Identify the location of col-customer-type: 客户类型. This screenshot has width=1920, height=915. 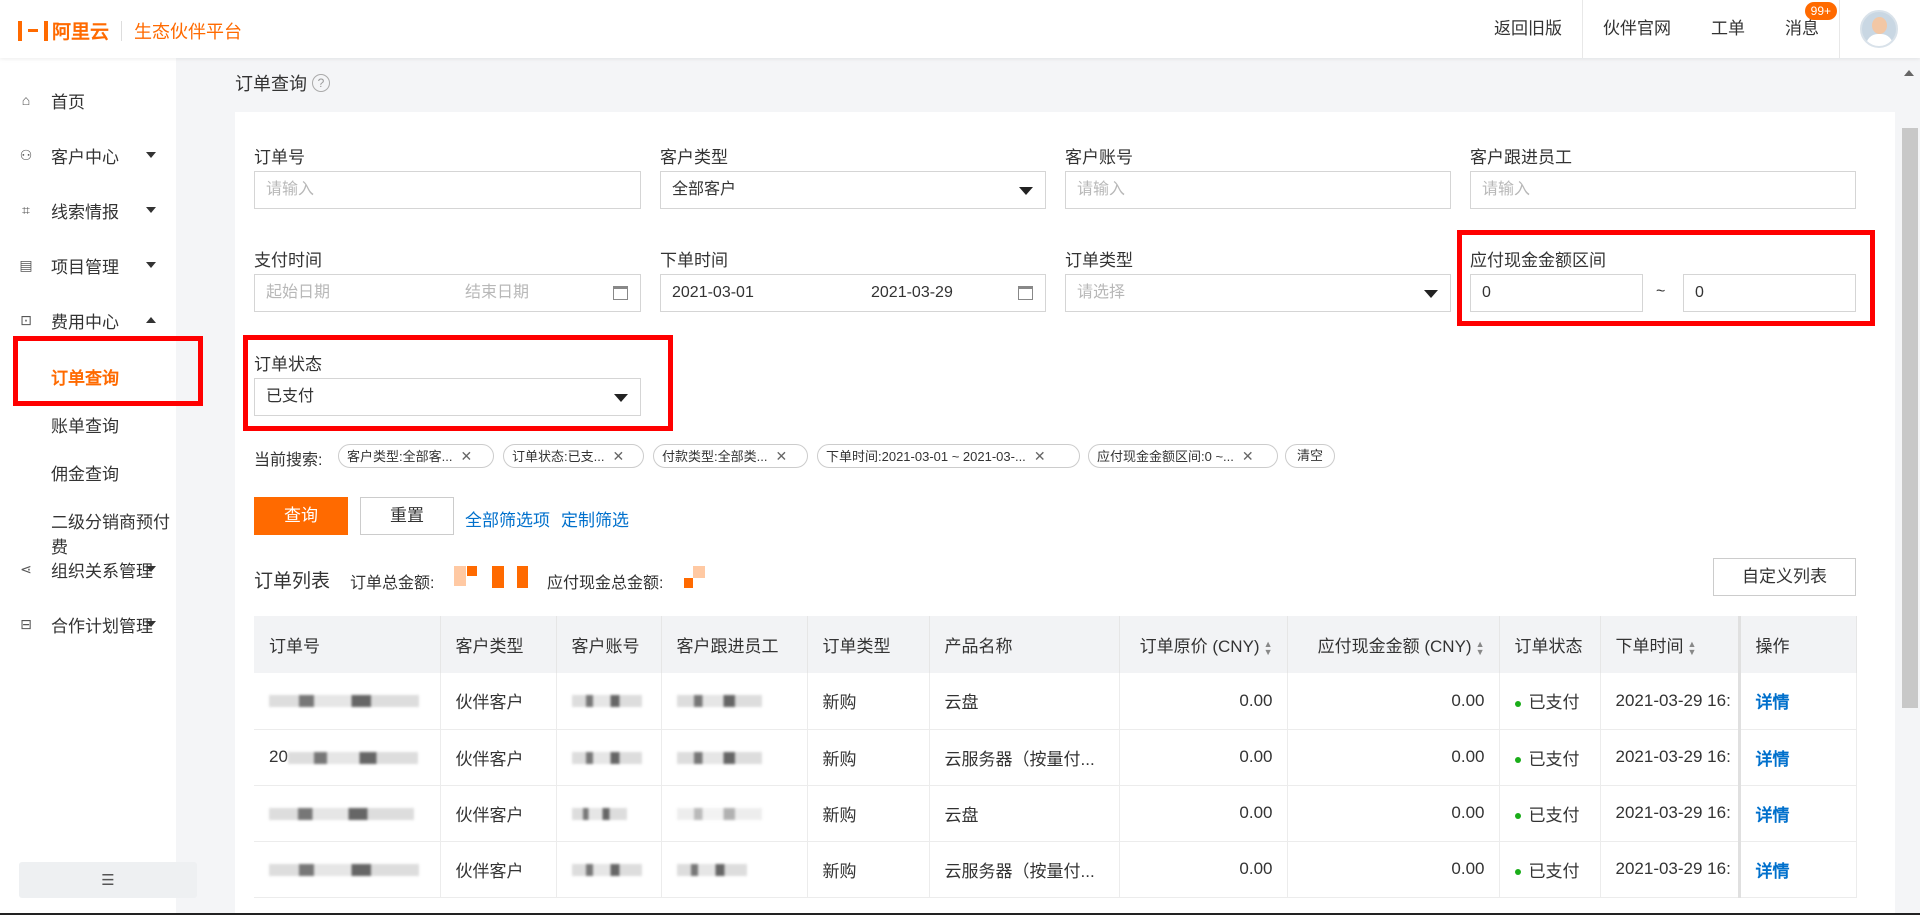
(498, 644).